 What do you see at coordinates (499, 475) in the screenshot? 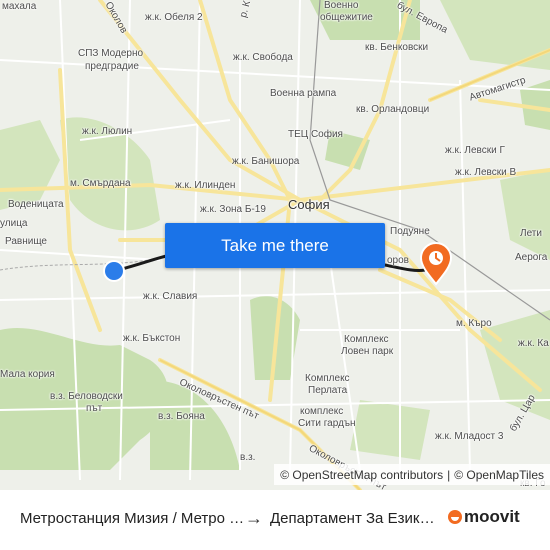
I see `openmaptiles-attribution-link: © OpenMapTiles` at bounding box center [499, 475].